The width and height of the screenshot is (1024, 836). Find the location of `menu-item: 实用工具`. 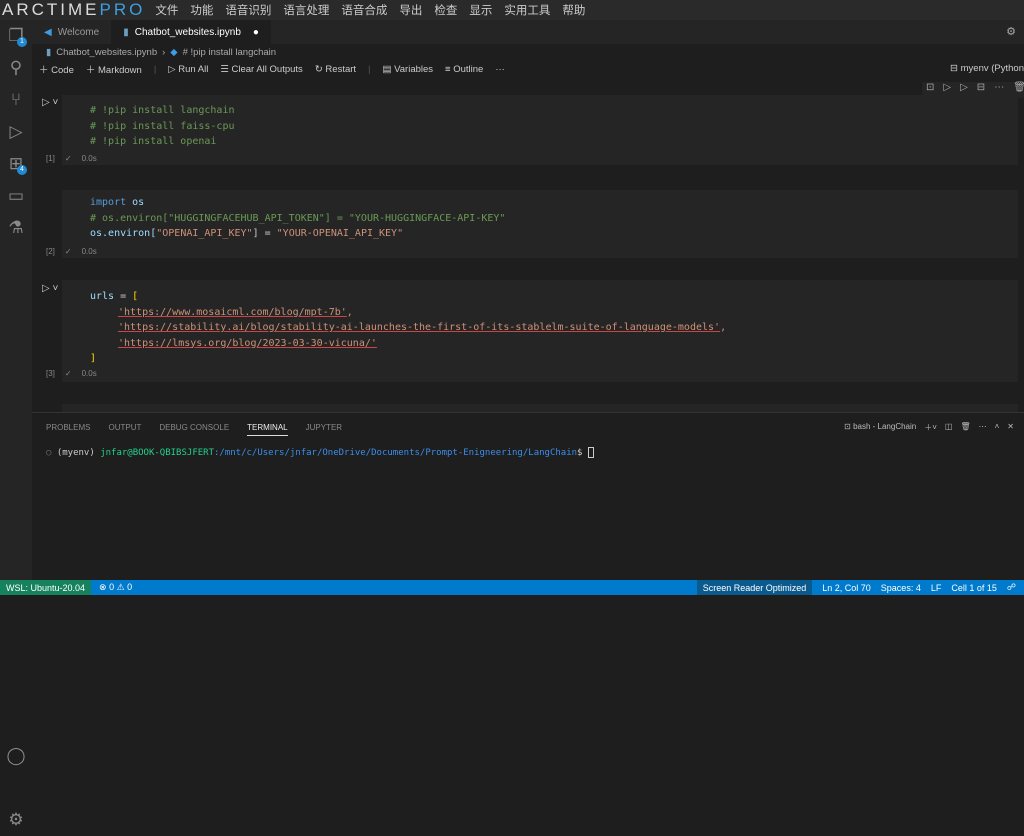

menu-item: 实用工具 is located at coordinates (527, 11).